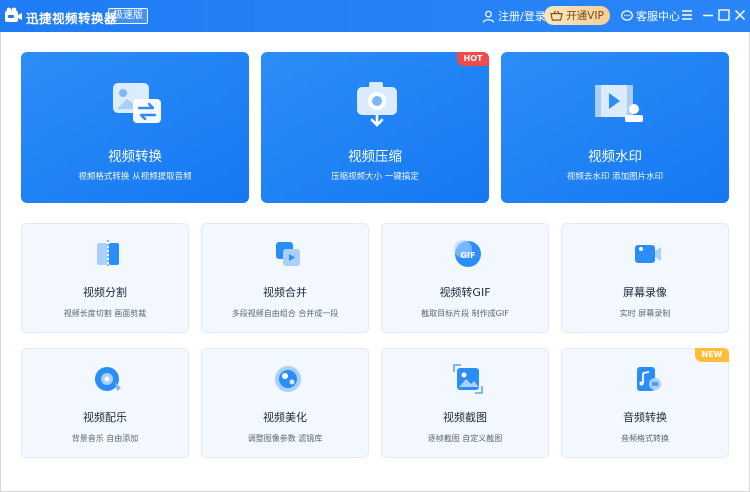  Describe the element at coordinates (108, 379) in the screenshot. I see `music-icon` at that location.